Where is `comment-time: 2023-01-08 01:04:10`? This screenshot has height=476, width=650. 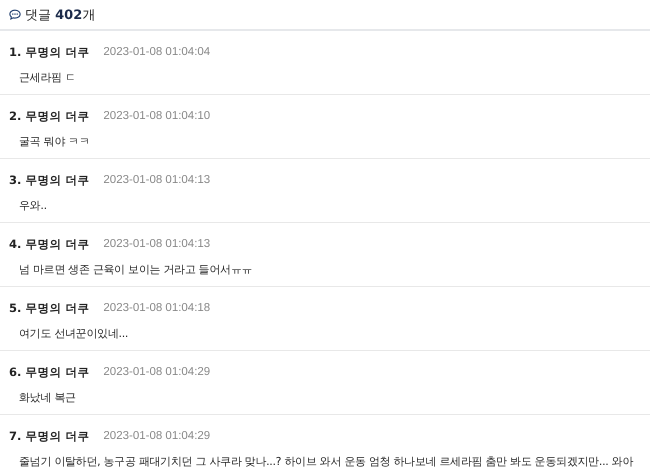 comment-time: 2023-01-08 01:04:10 is located at coordinates (156, 116).